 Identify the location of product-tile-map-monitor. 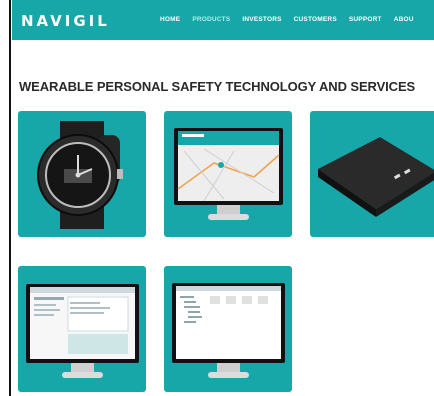
(228, 174).